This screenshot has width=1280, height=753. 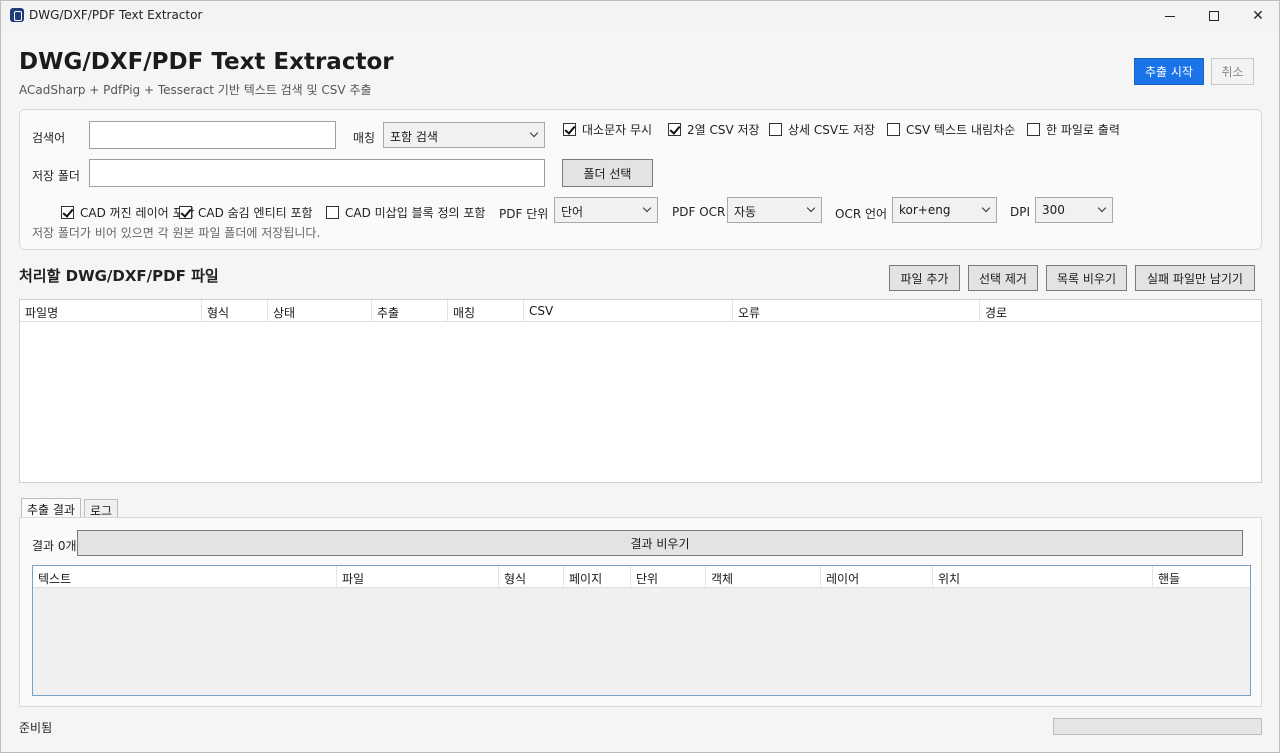 What do you see at coordinates (606, 210) in the screenshot?
I see `pdf-unit-select: 단어` at bounding box center [606, 210].